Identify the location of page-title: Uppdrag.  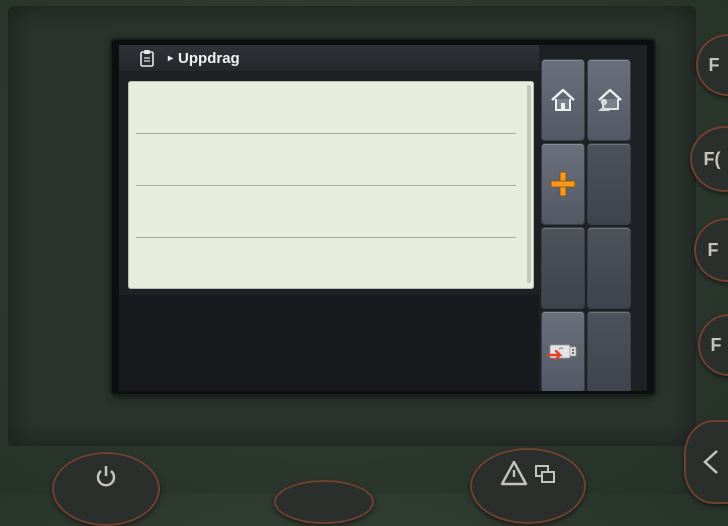
(209, 58).